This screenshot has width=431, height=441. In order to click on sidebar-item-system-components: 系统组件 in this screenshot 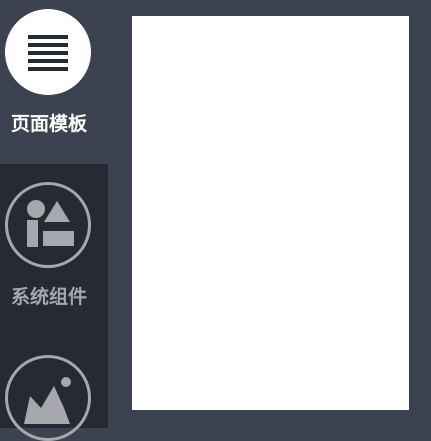, I will do `click(54, 249)`.